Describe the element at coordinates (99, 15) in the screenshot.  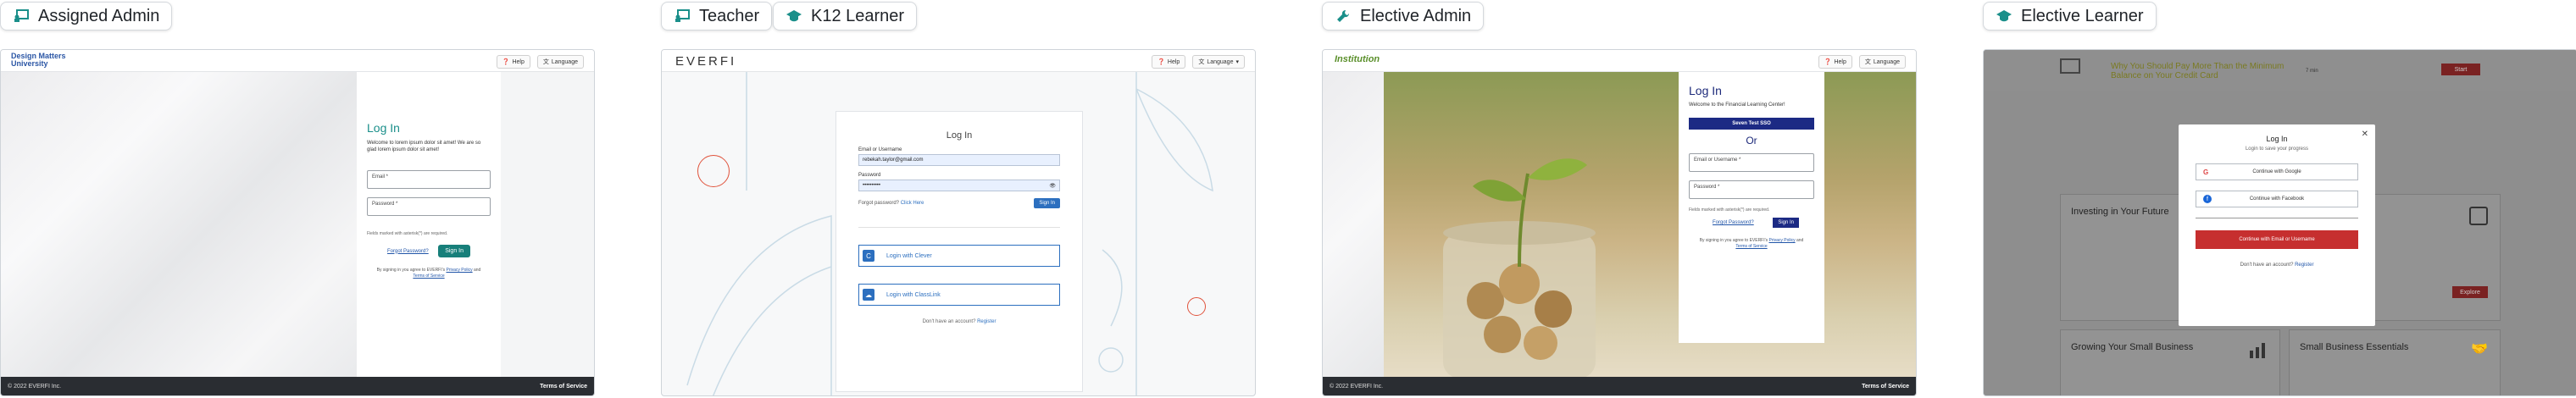
I see `label-text: Assigned Admin` at that location.